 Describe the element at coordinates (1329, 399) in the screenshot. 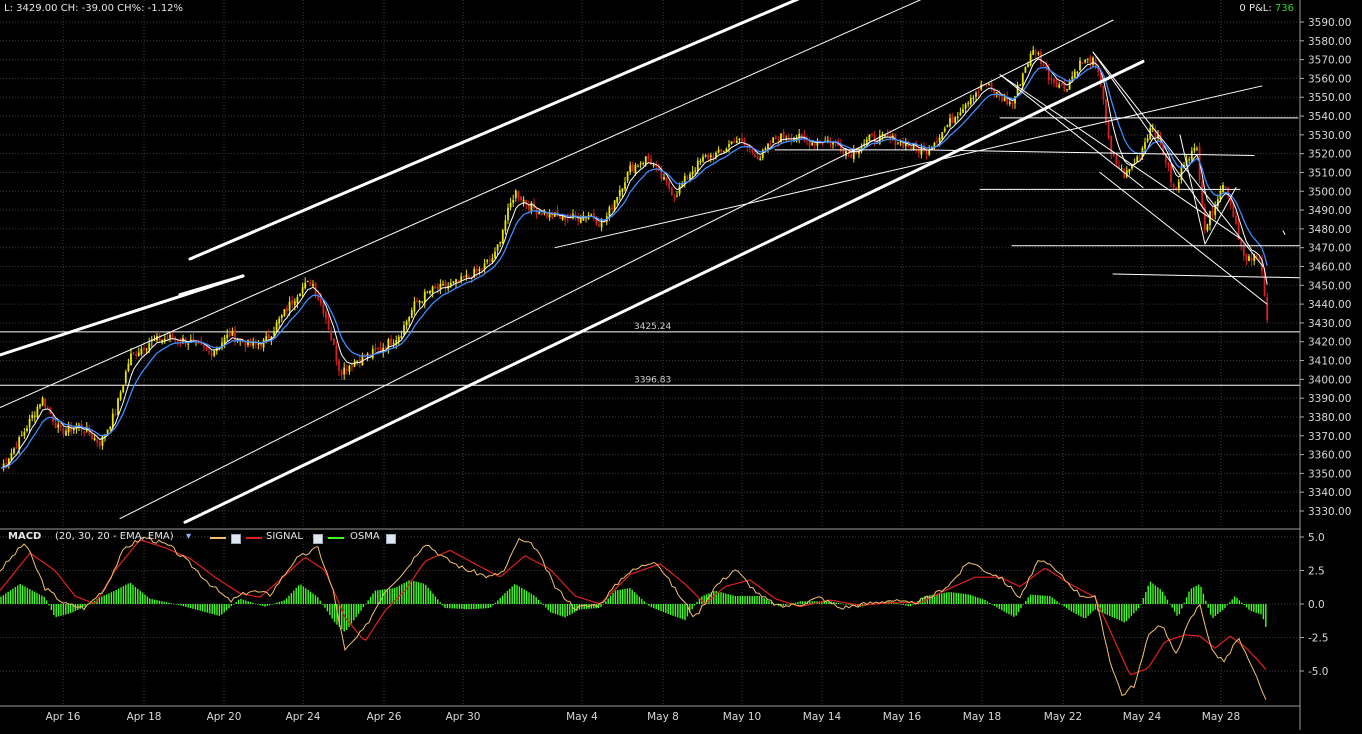

I see `y-tick-label: 3390.00` at that location.